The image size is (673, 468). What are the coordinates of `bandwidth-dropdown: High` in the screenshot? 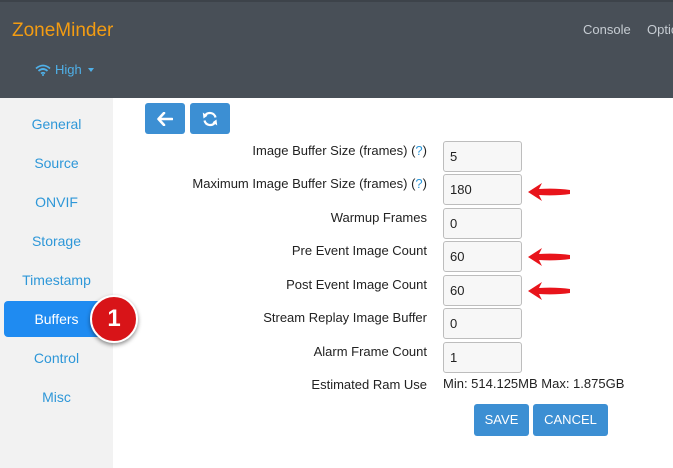 It's located at (64, 69).